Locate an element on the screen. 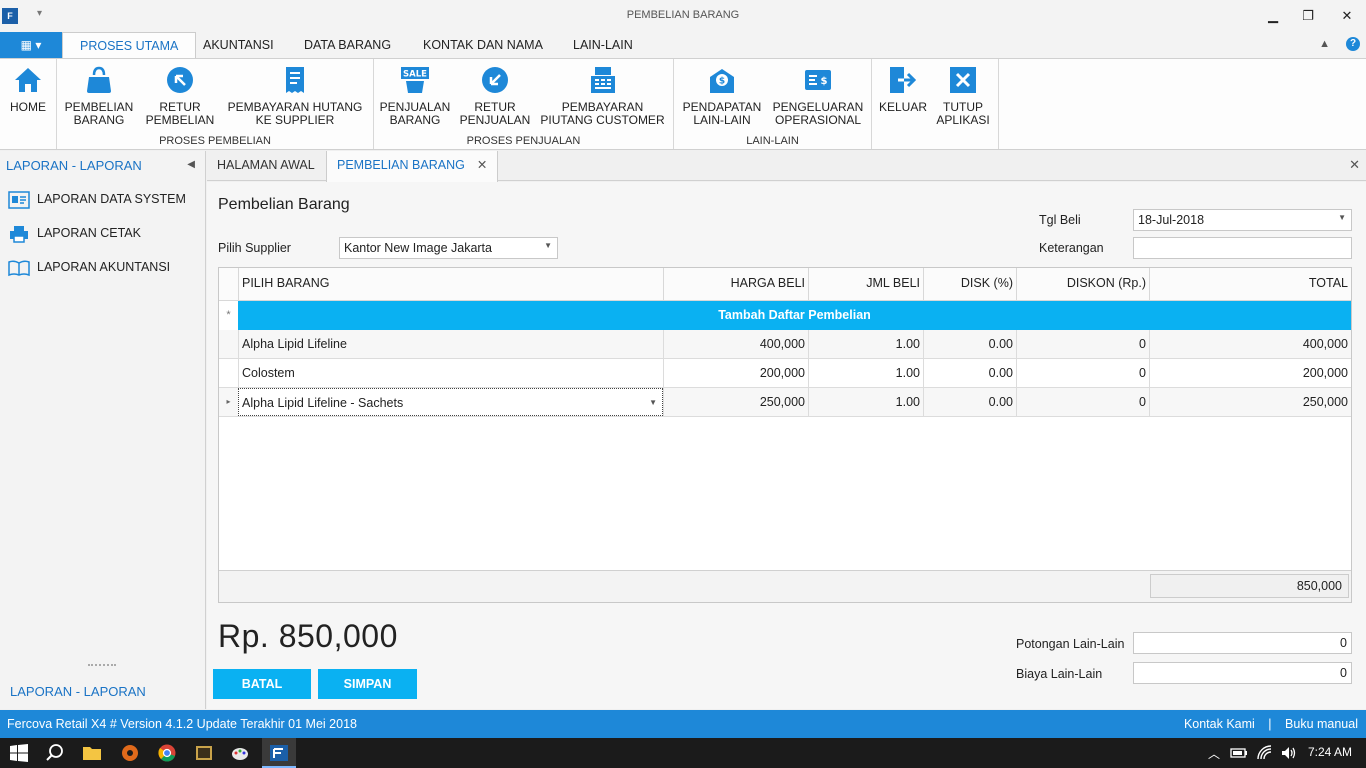  close-document-icon: ✕ is located at coordinates (1354, 165).